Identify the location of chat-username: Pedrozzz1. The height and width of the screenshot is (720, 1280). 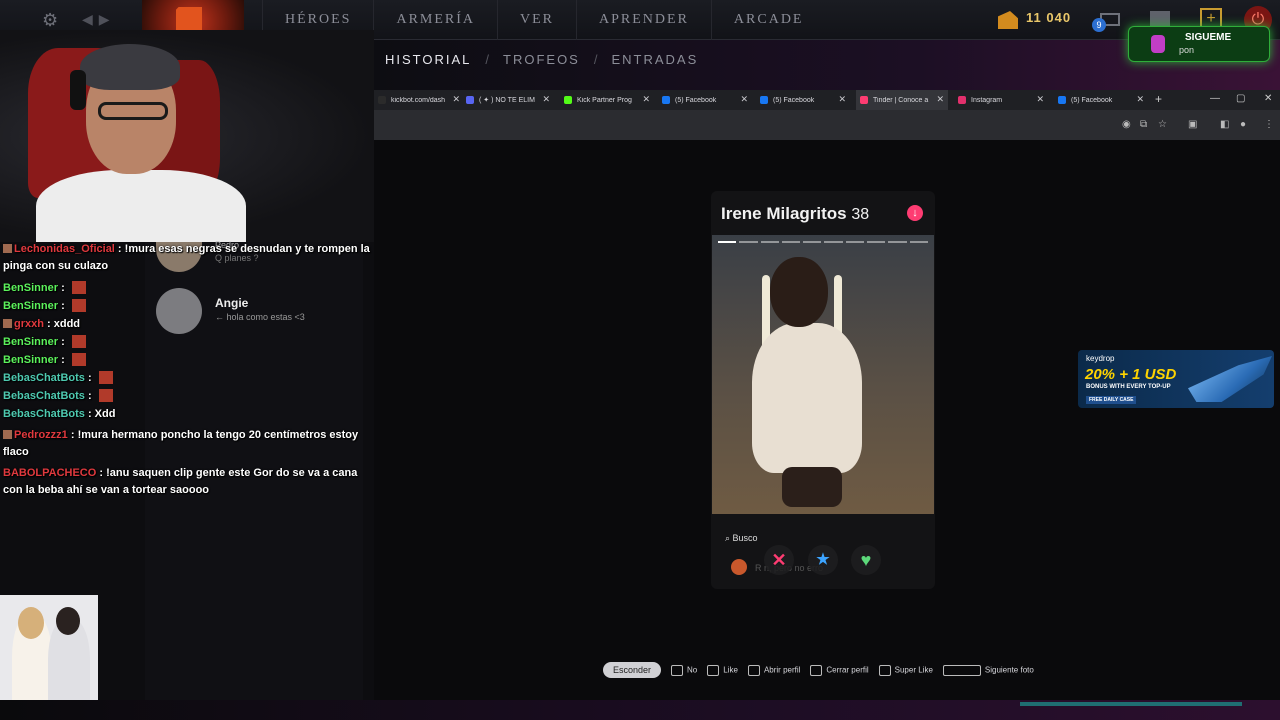
(41, 435).